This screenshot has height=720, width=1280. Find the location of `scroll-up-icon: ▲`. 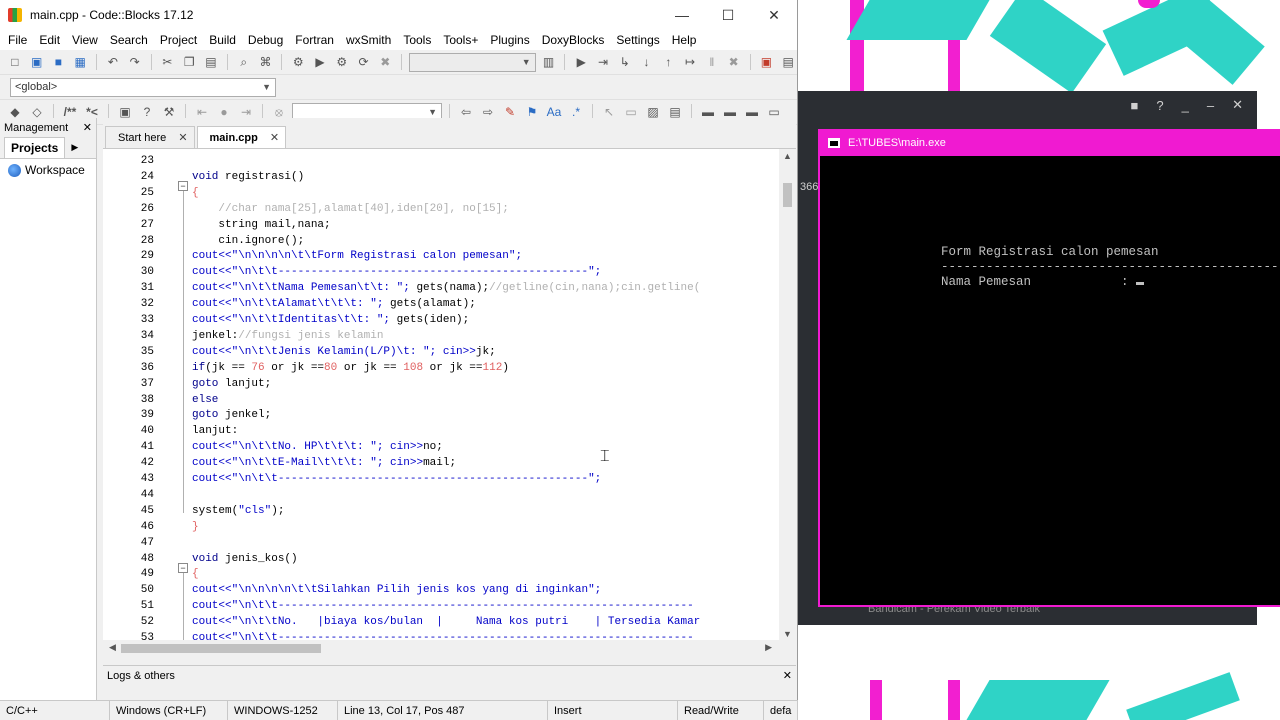

scroll-up-icon: ▲ is located at coordinates (787, 156).